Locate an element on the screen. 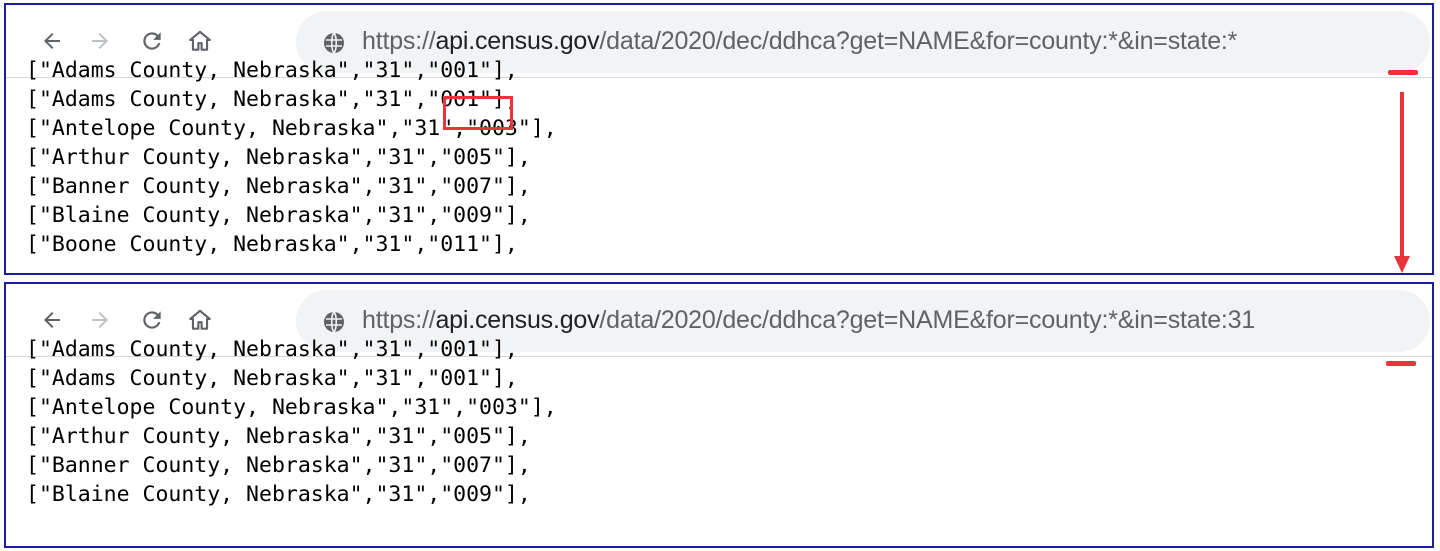 The image size is (1440, 551). down-arrow-icon is located at coordinates (1402, 182).